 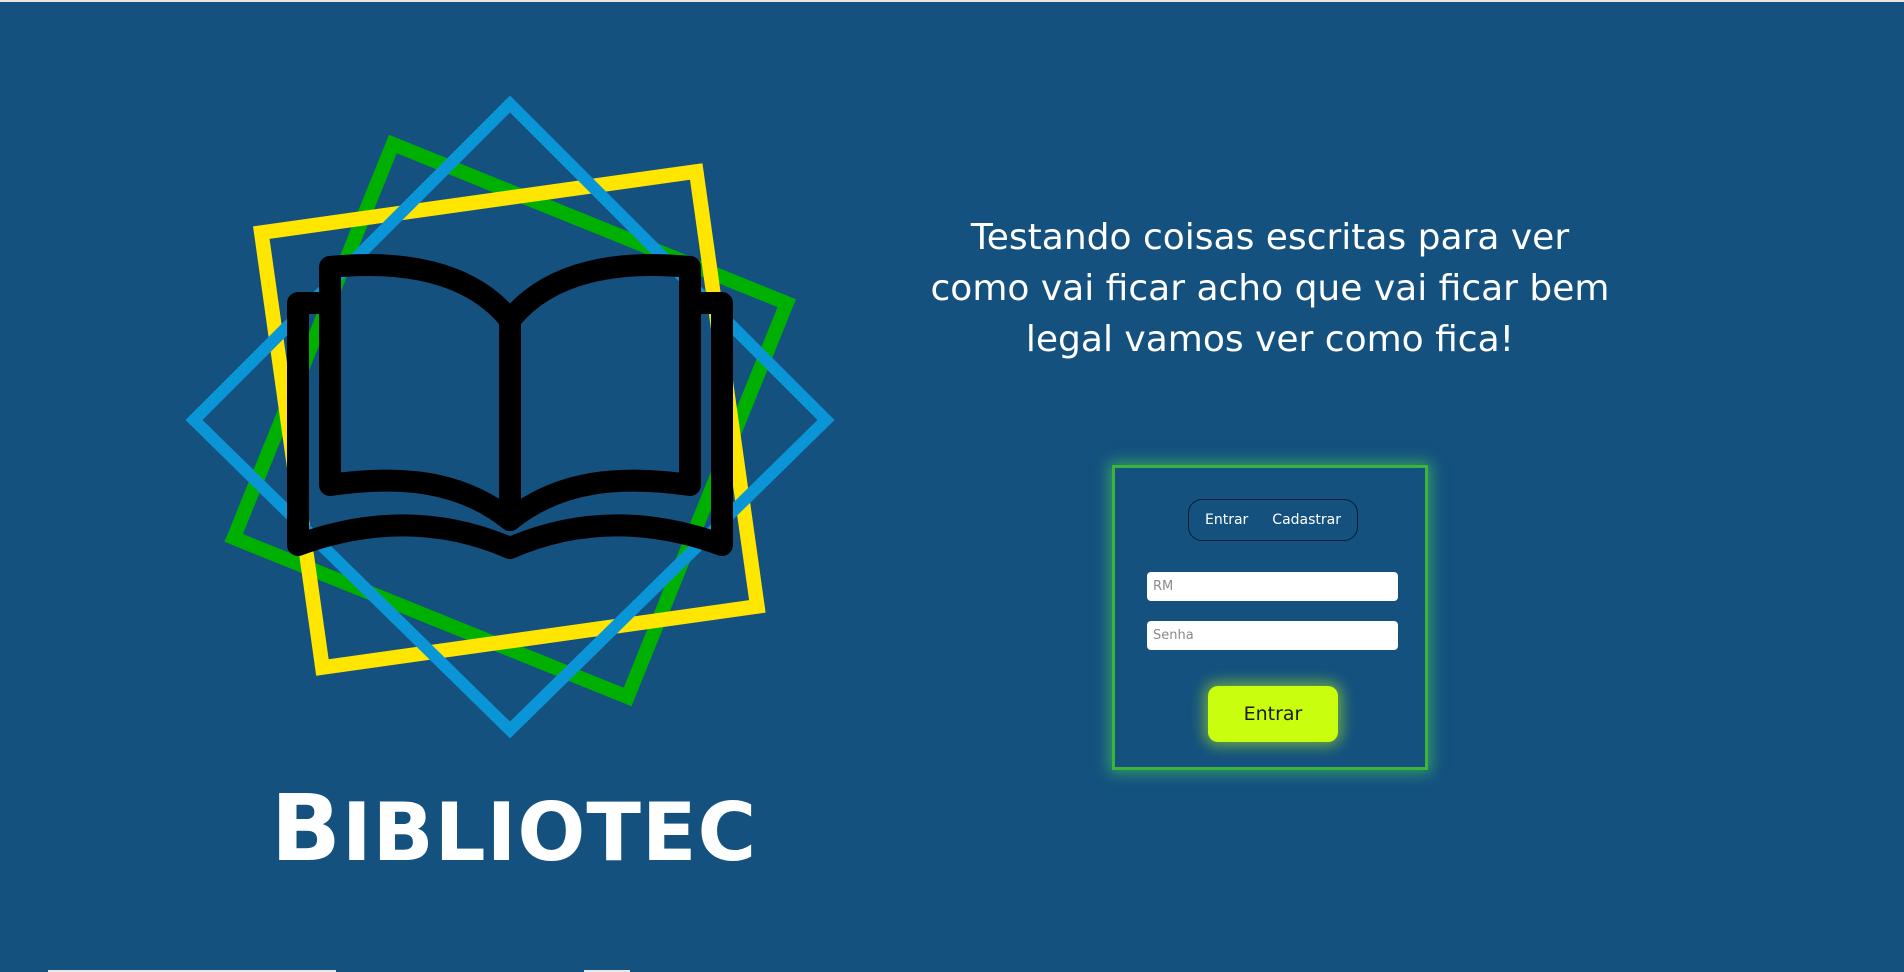 What do you see at coordinates (1306, 520) in the screenshot?
I see `tab-cadastrar: Cadastrar` at bounding box center [1306, 520].